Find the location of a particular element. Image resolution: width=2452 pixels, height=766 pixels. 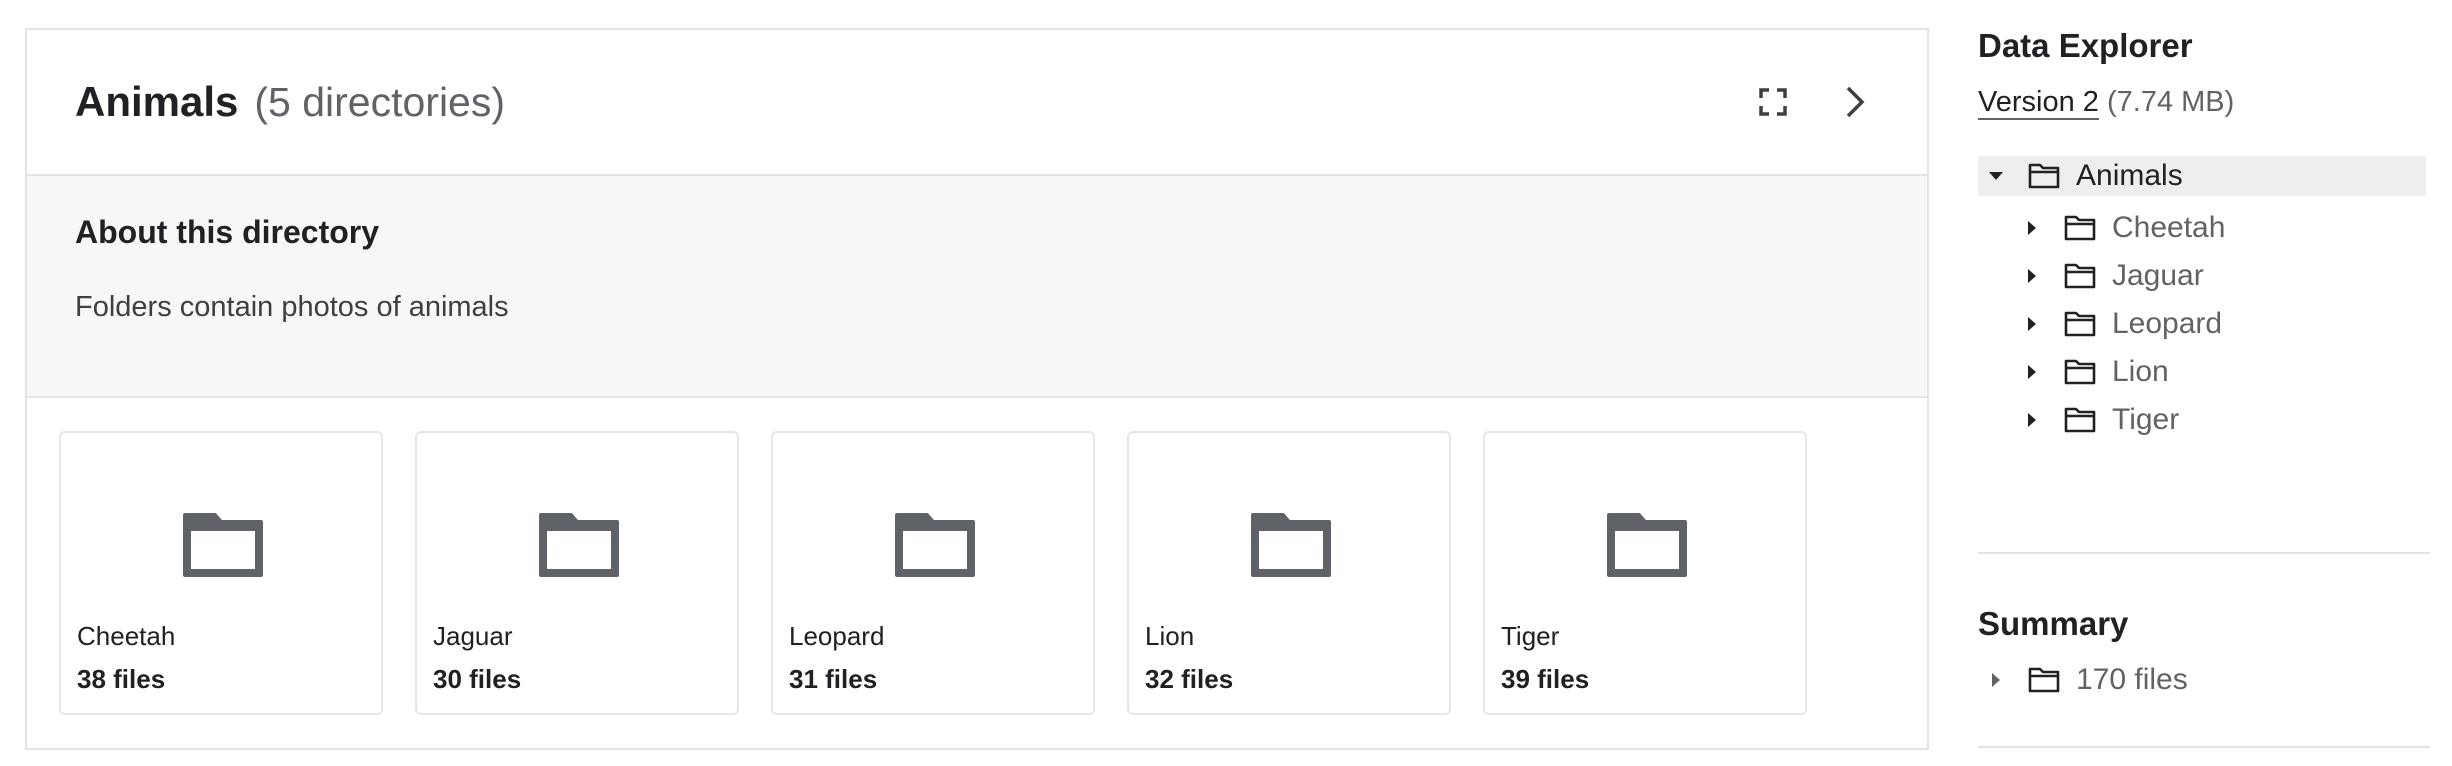

tree-item-label: Tiger is located at coordinates (2146, 419).